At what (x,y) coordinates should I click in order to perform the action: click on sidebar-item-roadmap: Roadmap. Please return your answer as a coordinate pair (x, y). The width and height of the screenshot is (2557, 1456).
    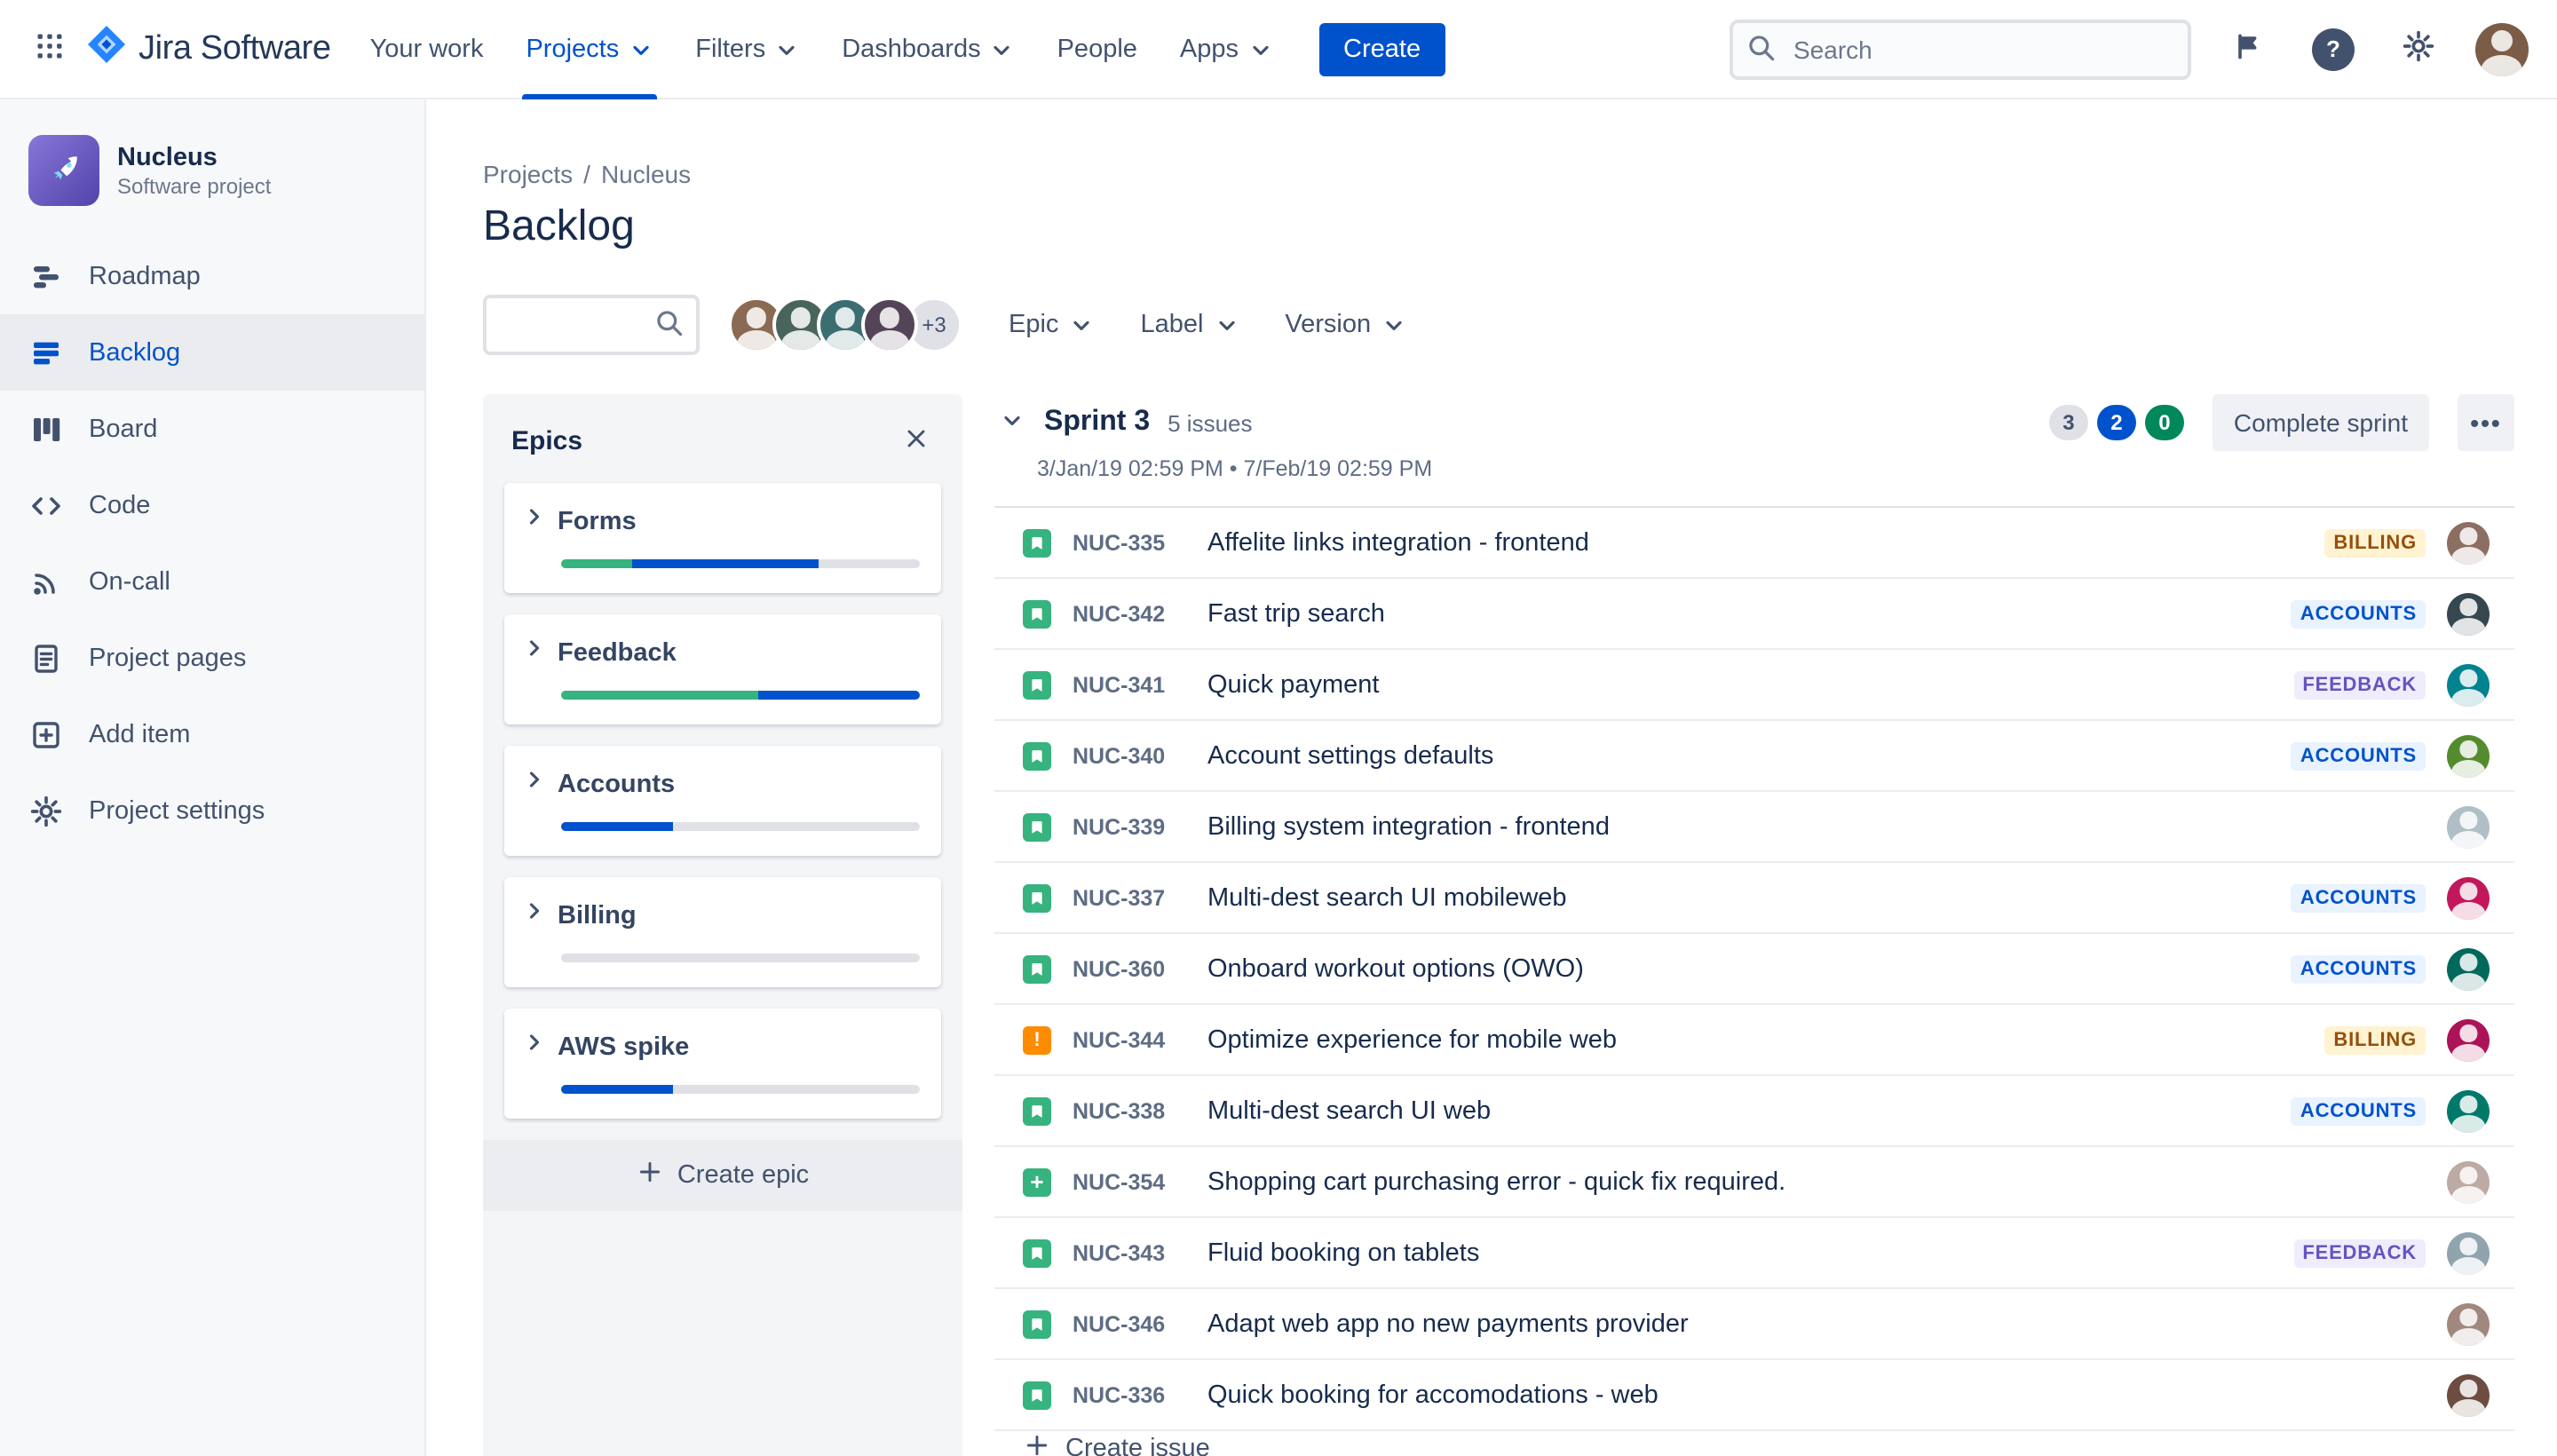
    Looking at the image, I should click on (212, 276).